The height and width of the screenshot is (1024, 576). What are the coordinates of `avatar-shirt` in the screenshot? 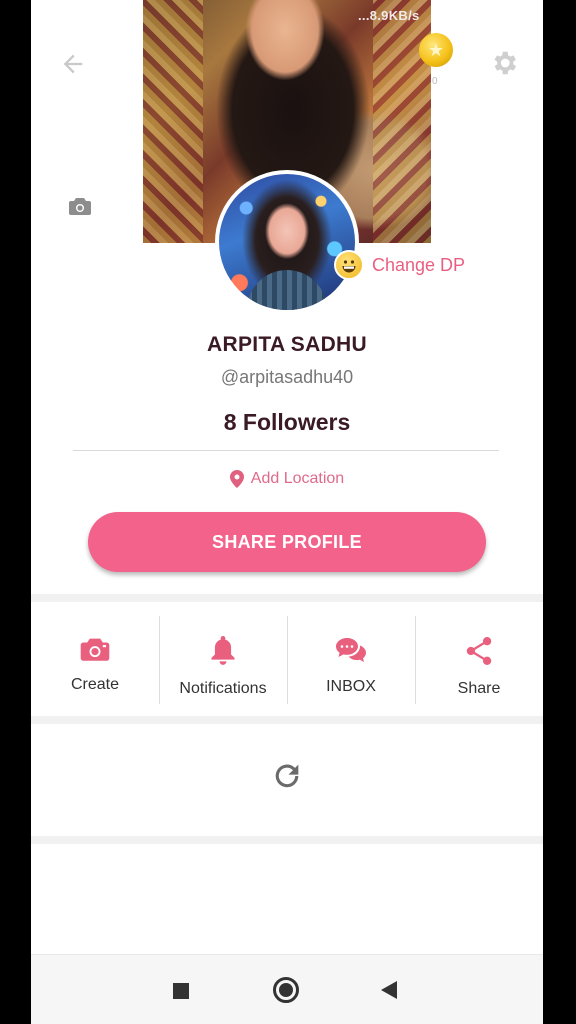 It's located at (287, 290).